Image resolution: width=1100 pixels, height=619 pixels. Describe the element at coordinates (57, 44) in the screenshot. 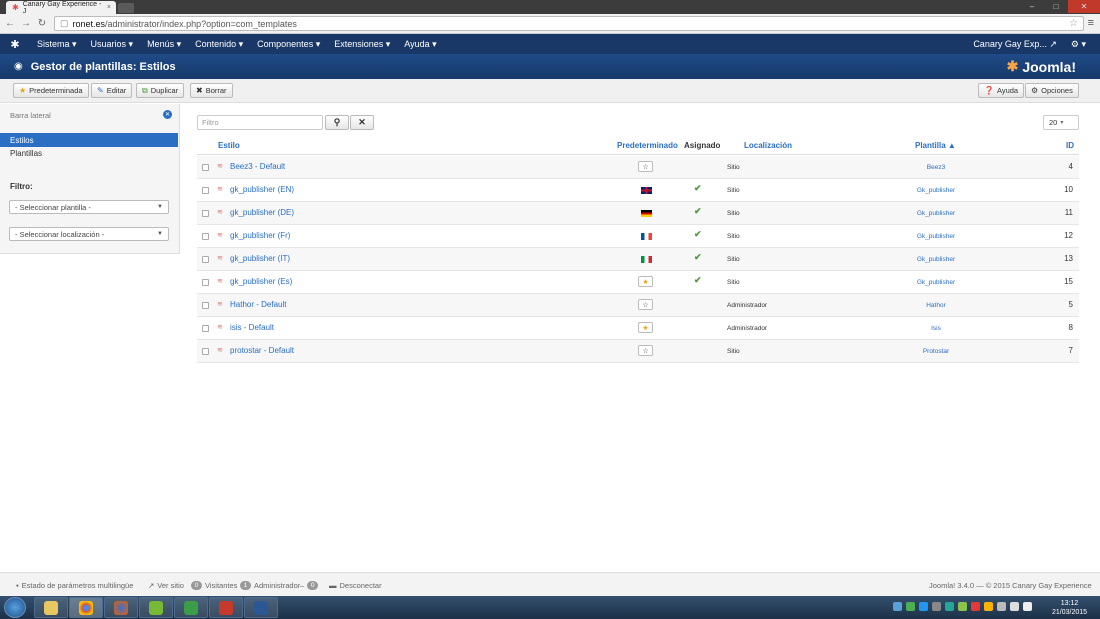

I see `nav-item-sistema: Sistema ▾` at that location.